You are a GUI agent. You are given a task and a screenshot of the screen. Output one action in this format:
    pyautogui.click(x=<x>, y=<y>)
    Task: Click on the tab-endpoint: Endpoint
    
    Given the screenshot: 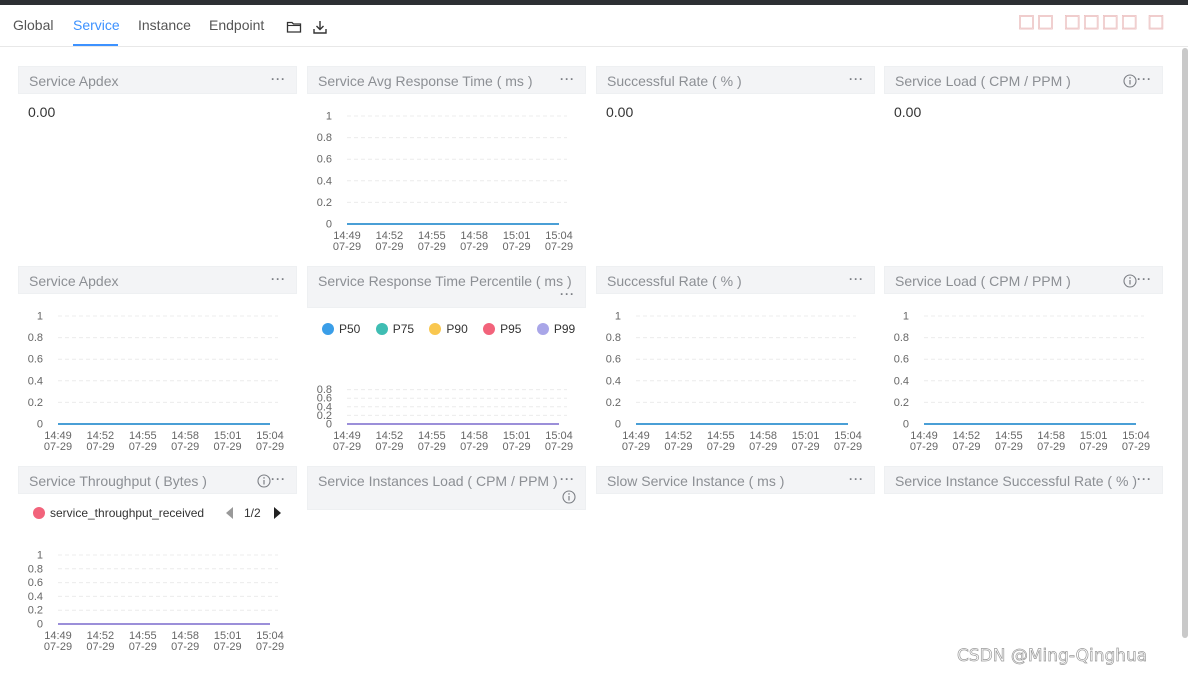 What is the action you would take?
    pyautogui.click(x=236, y=25)
    